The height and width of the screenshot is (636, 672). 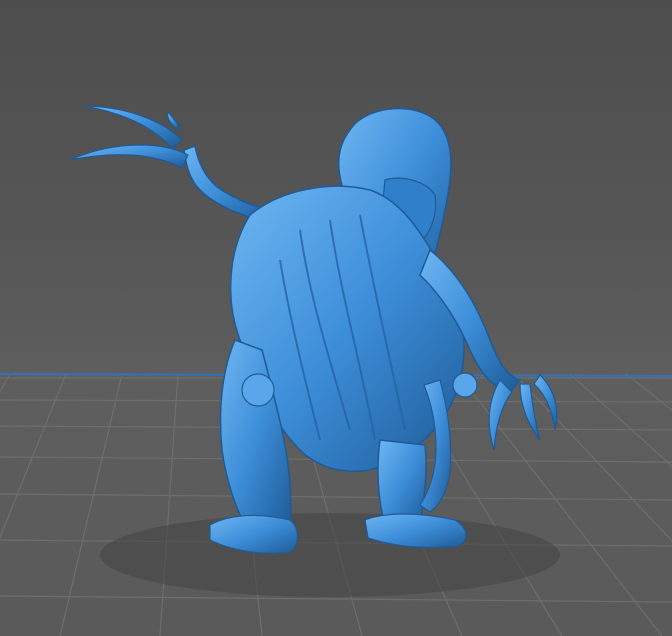 What do you see at coordinates (402, 482) in the screenshot?
I see `right-leg` at bounding box center [402, 482].